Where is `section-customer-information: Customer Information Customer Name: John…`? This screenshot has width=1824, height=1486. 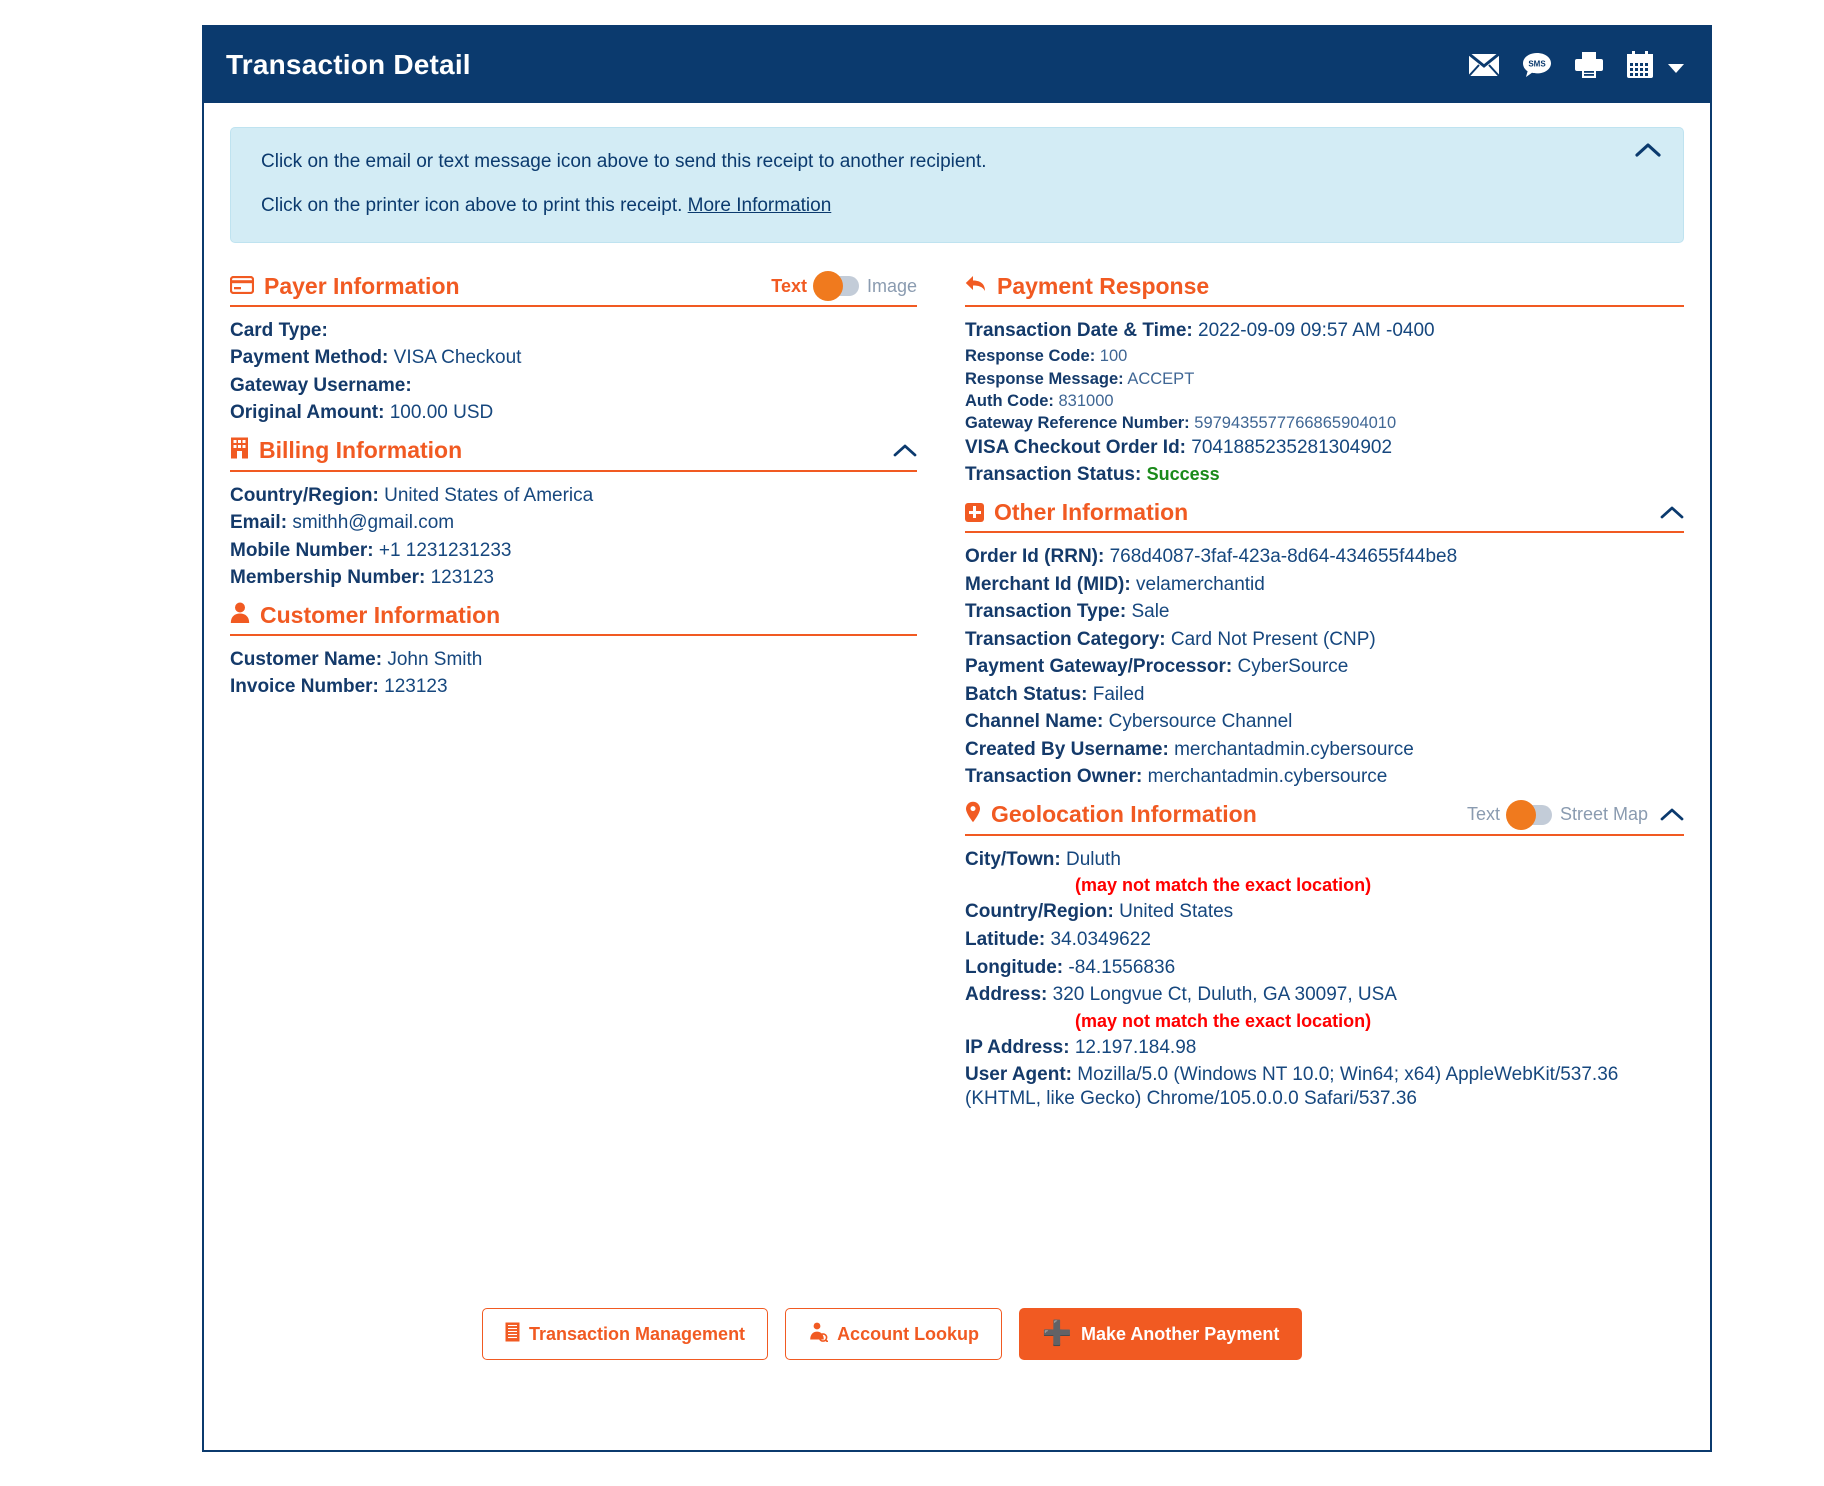 section-customer-information: Customer Information Customer Name: John… is located at coordinates (573, 654).